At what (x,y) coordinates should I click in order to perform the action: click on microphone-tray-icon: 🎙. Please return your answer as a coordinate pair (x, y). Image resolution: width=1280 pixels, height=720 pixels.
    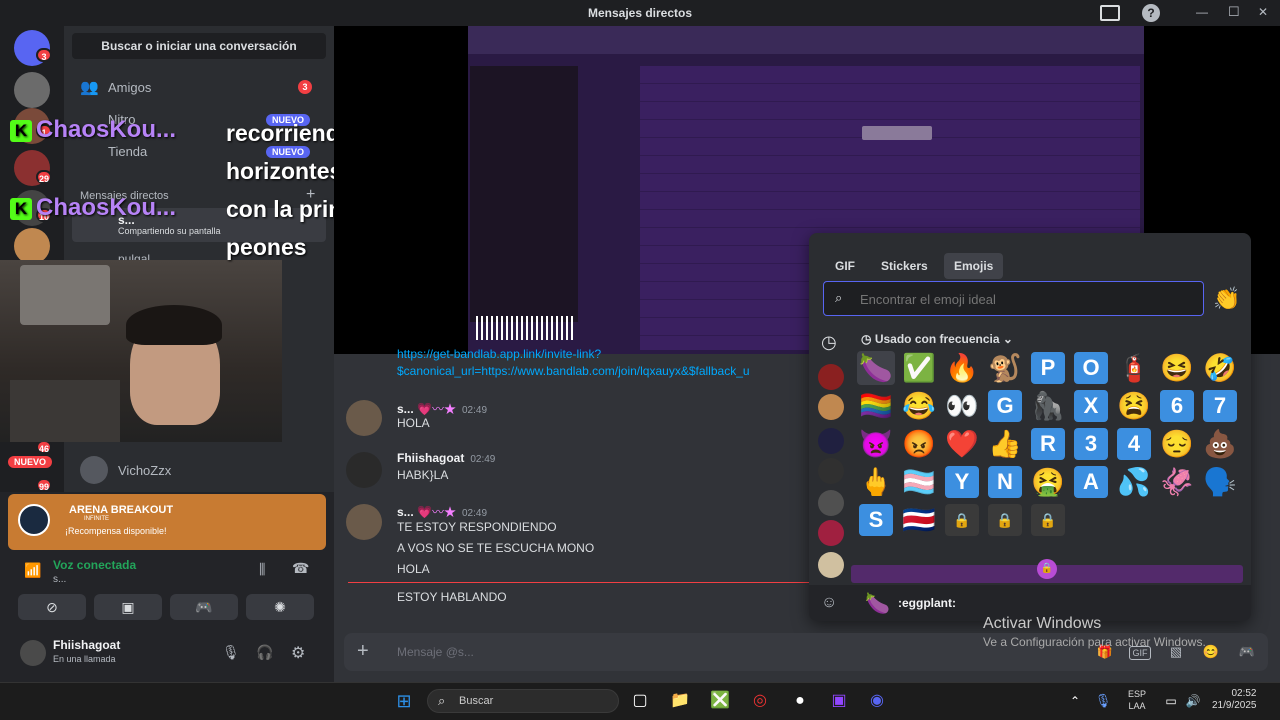
    Looking at the image, I should click on (1103, 701).